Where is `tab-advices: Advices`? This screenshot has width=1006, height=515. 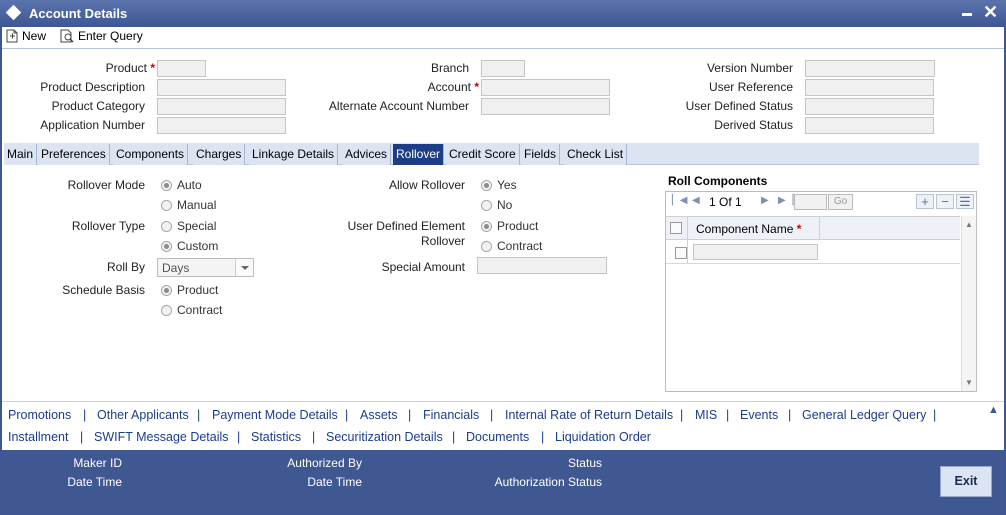
tab-advices: Advices is located at coordinates (367, 154).